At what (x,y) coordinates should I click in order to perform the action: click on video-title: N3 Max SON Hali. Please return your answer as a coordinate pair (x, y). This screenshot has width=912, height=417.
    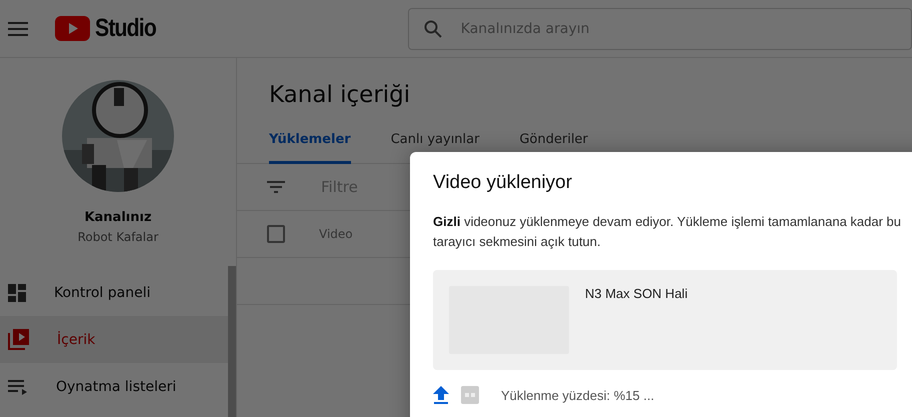
    Looking at the image, I should click on (636, 294).